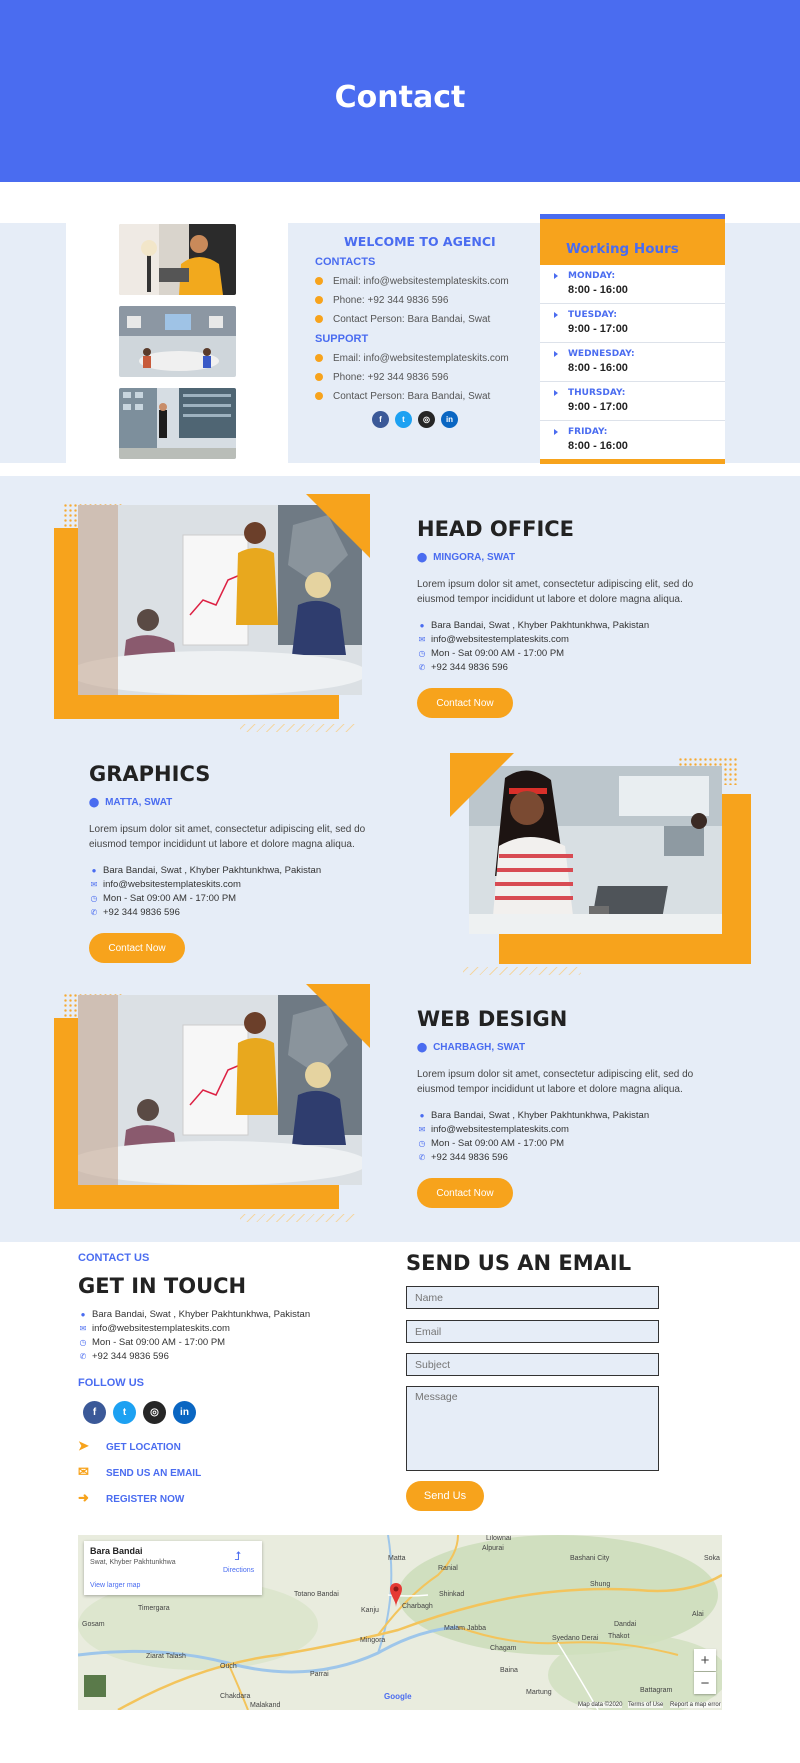  Describe the element at coordinates (445, 1496) in the screenshot. I see `send-us-button: Send Us` at that location.